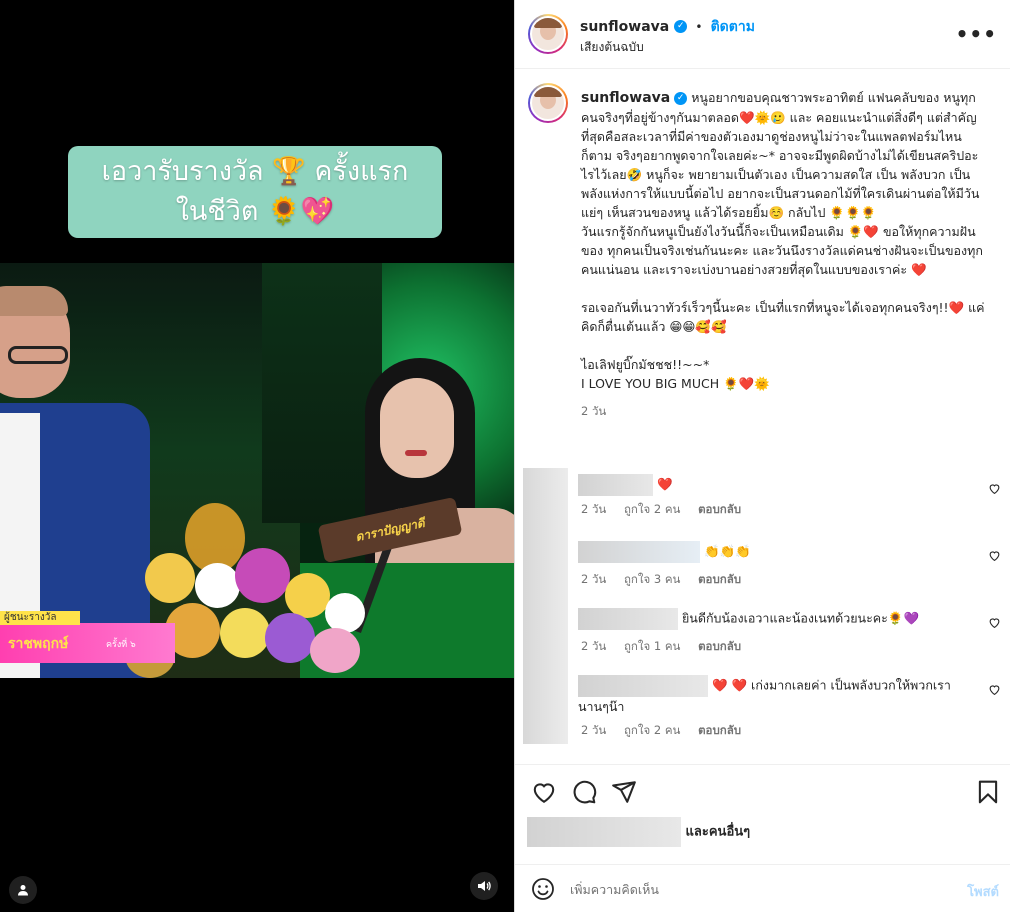 This screenshot has width=1010, height=912. Describe the element at coordinates (718, 832) in the screenshot. I see `liked-by-suffix: และคนอื่นๆ` at that location.